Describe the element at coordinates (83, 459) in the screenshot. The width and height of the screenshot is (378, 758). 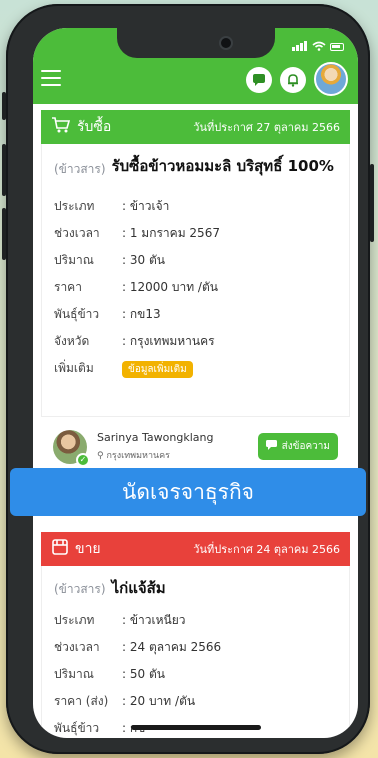
I see `verified-check-icon: ✓` at that location.